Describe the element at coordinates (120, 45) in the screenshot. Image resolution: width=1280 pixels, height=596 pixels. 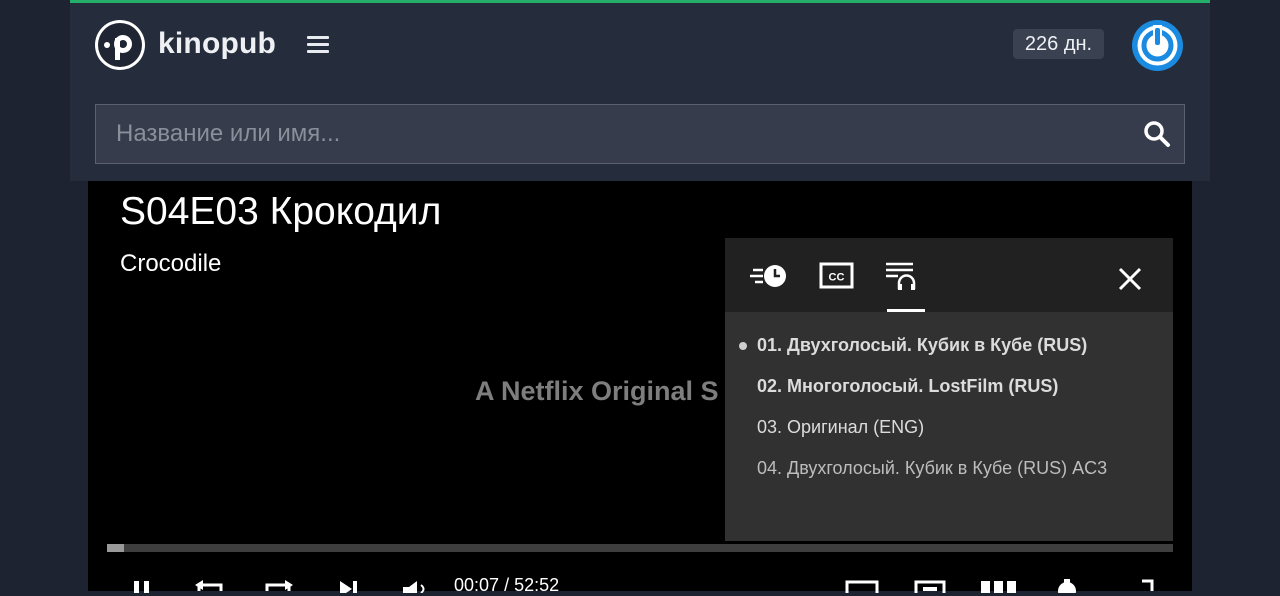
I see `kinopub-logo-icon` at that location.